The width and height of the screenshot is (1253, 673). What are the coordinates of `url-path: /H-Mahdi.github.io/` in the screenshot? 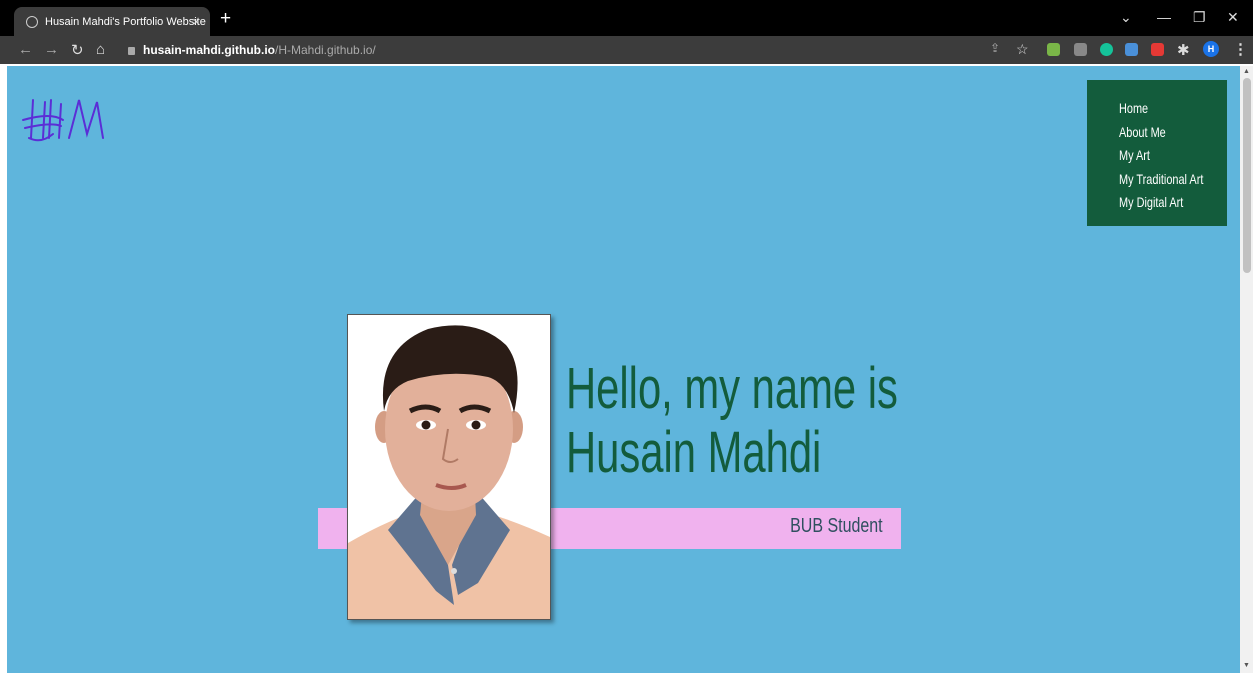 It's located at (325, 50).